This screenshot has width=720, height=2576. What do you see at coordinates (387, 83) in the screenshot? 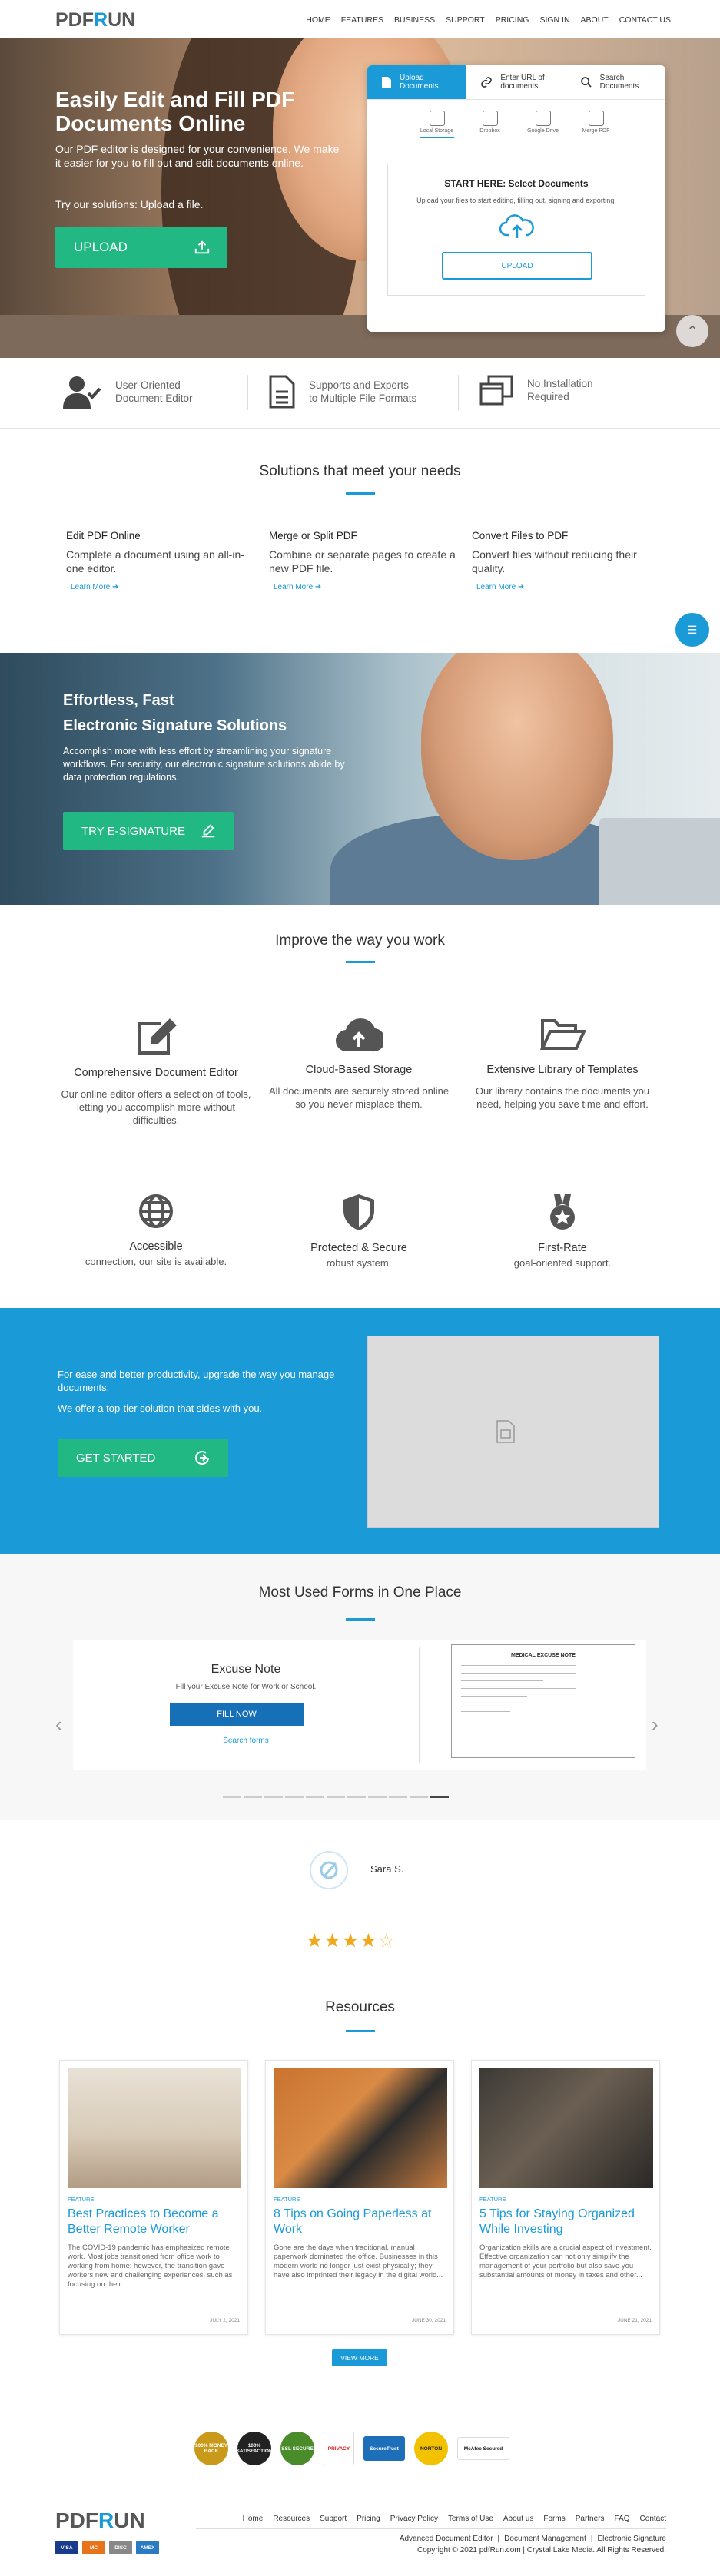
I see `document-icon` at bounding box center [387, 83].